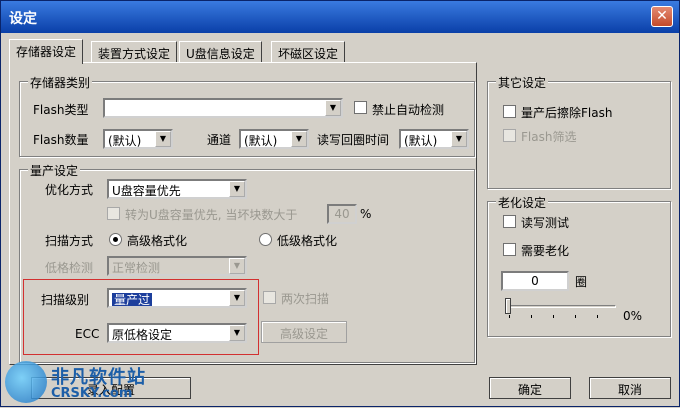  Describe the element at coordinates (353, 140) in the screenshot. I see `rw-loop-label: 读写回圈时间` at that location.